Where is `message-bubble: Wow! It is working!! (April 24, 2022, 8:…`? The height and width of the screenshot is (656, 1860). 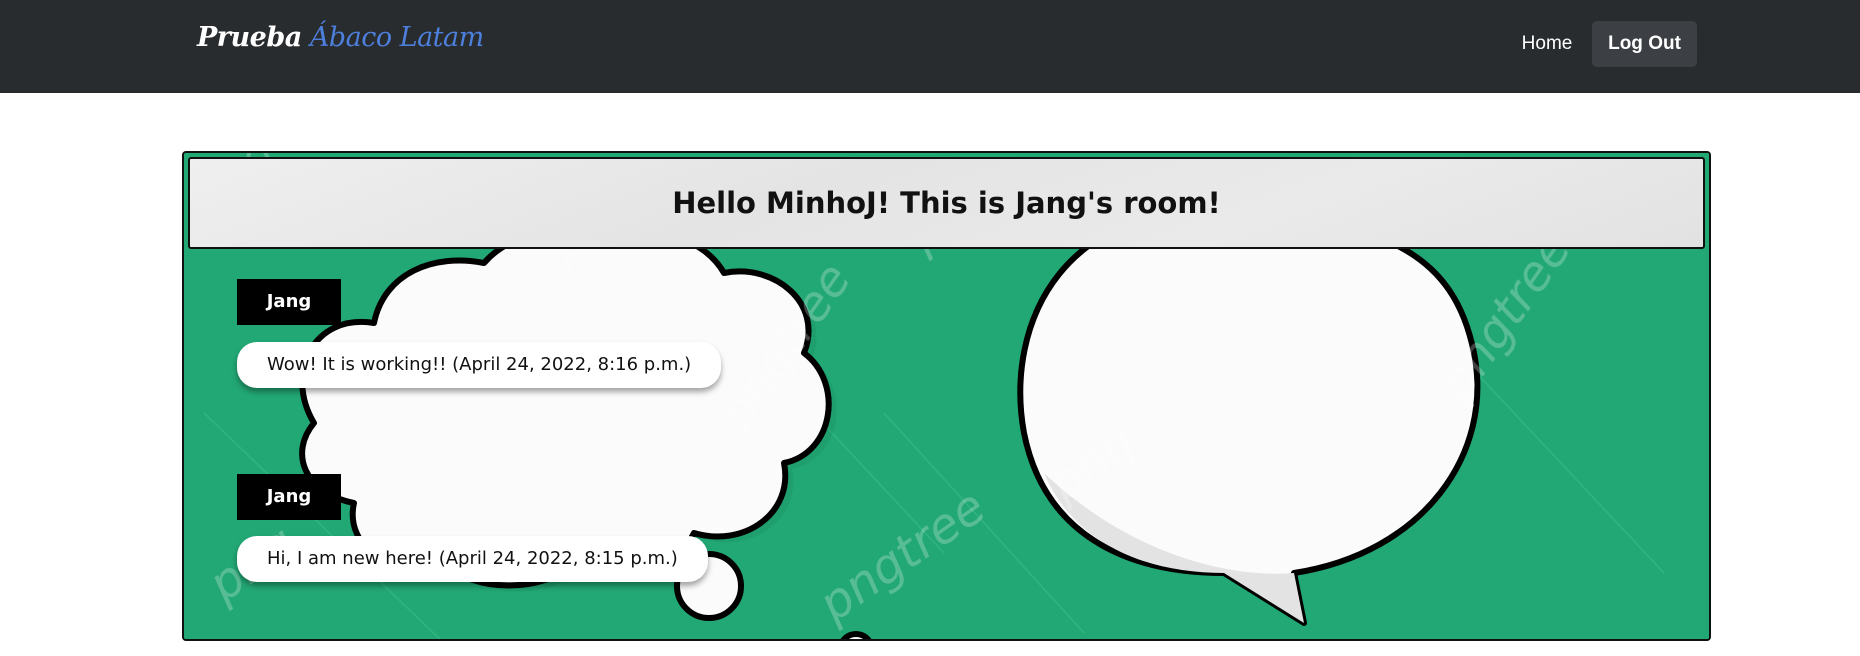
message-bubble: Wow! It is working!! (April 24, 2022, 8:… is located at coordinates (479, 365).